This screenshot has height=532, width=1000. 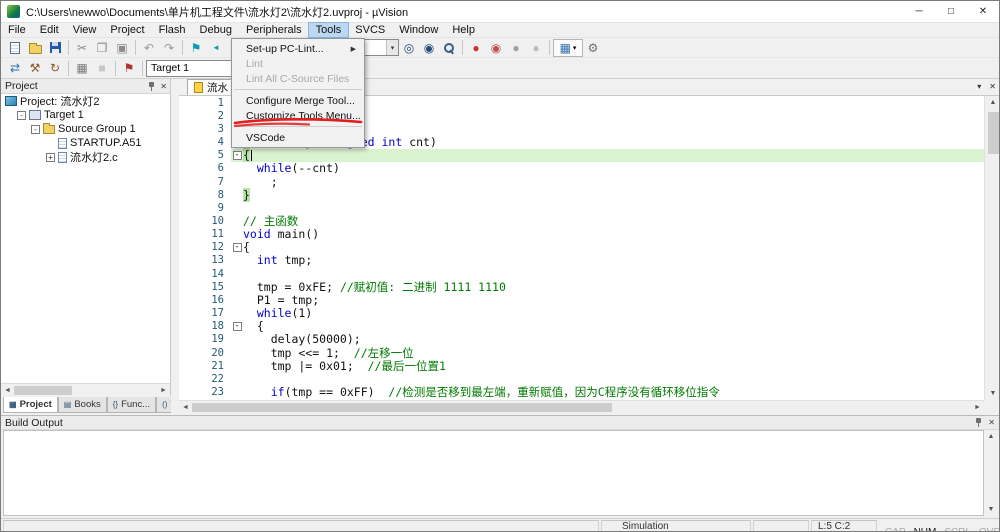 What do you see at coordinates (613, 300) in the screenshot?
I see `code-text: P1 = tmp;` at bounding box center [613, 300].